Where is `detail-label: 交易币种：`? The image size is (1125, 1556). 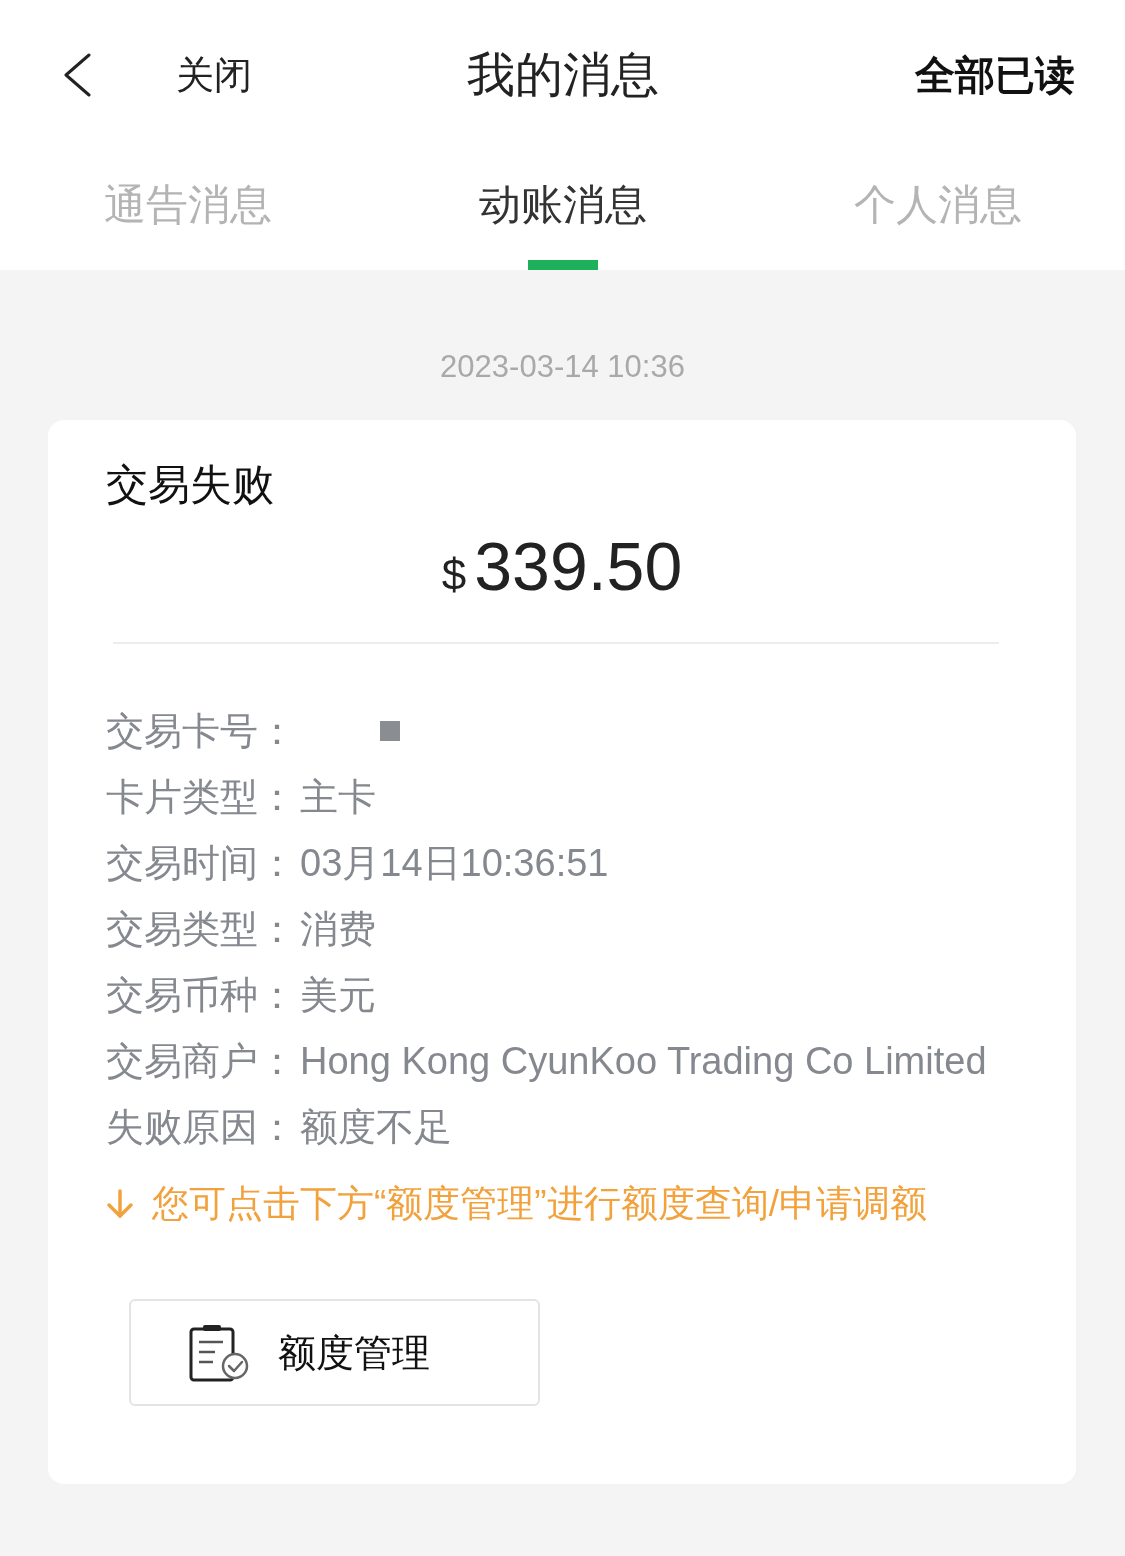
detail-label: 交易币种： is located at coordinates (201, 995).